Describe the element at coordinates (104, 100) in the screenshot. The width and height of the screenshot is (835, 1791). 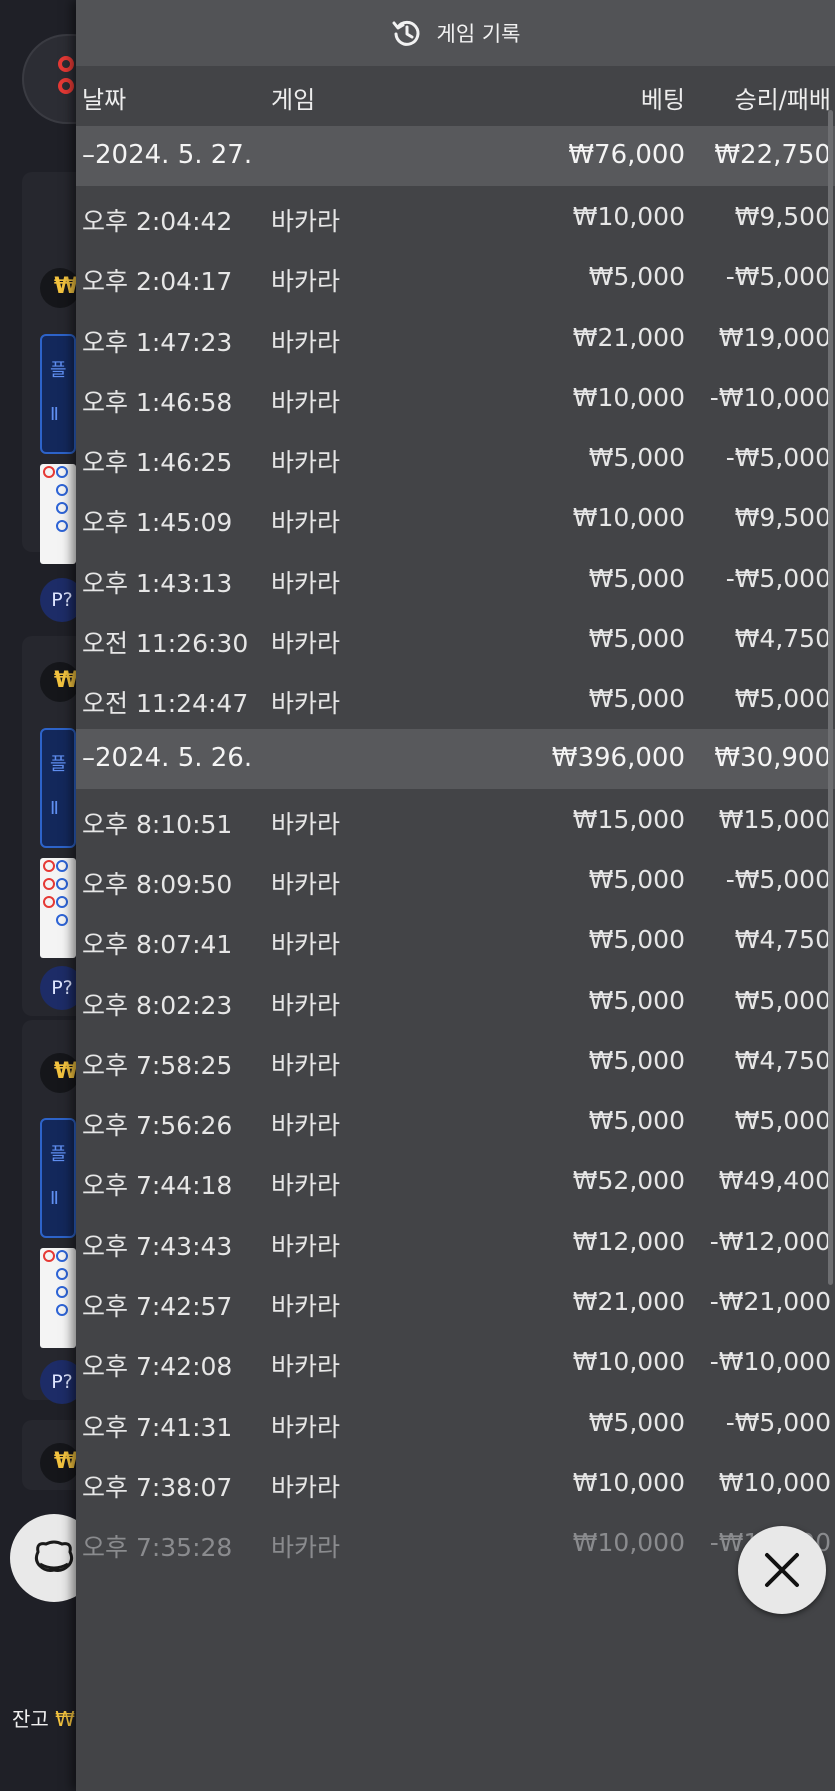
I see `column-header-date: 날짜` at that location.